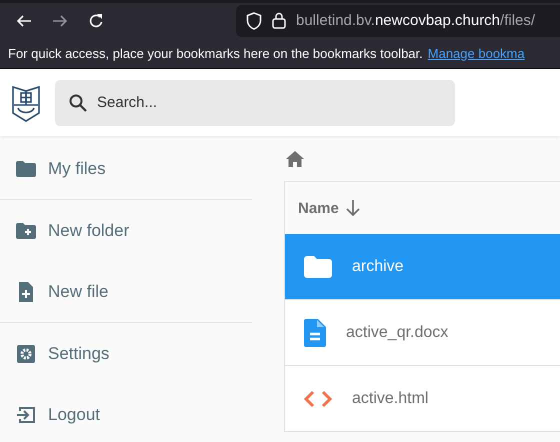  What do you see at coordinates (24, 20) in the screenshot?
I see `back-arrow-icon` at bounding box center [24, 20].